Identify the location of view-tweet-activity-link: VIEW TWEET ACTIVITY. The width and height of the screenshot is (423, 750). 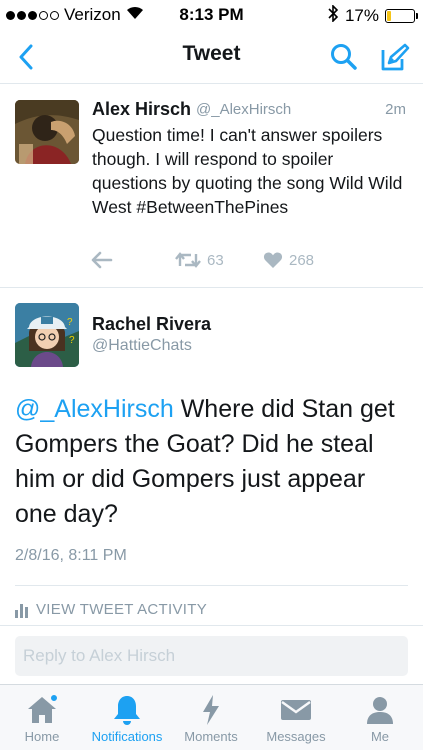
(111, 609).